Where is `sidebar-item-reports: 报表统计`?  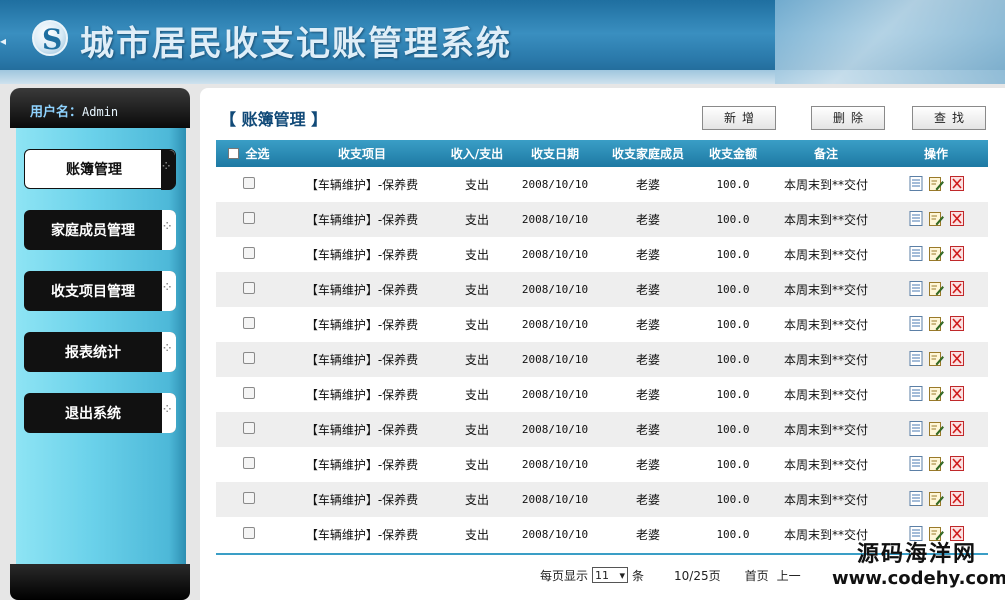 sidebar-item-reports: 报表统计 is located at coordinates (100, 352).